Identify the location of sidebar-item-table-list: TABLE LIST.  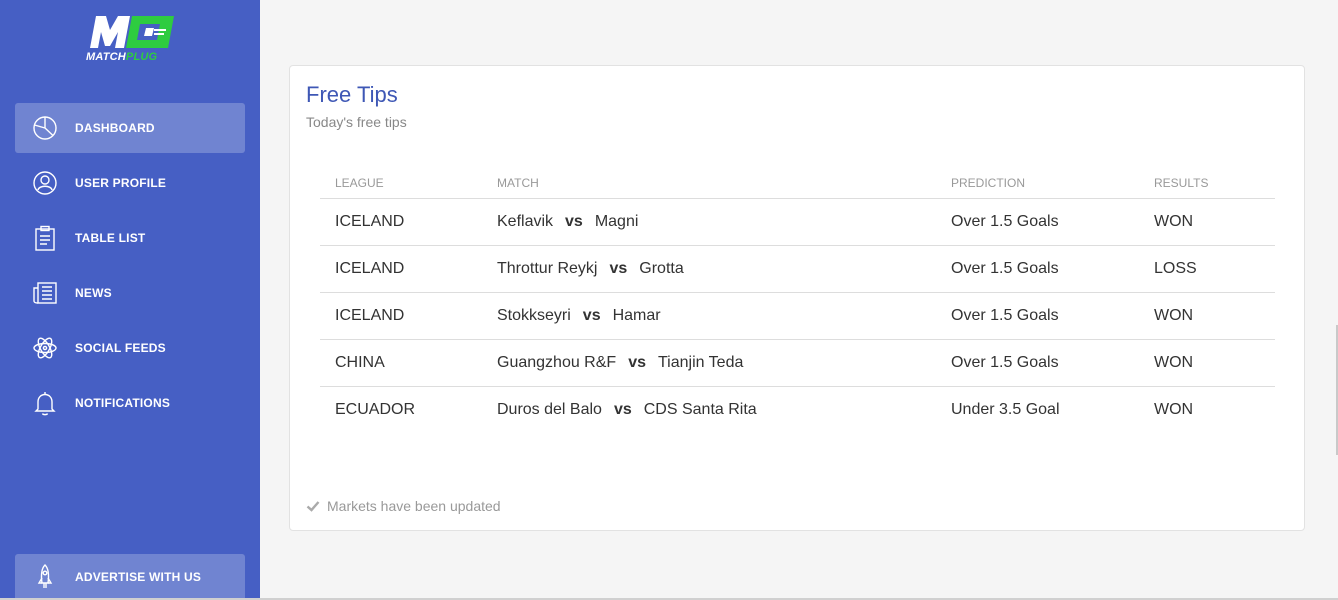
(130, 238).